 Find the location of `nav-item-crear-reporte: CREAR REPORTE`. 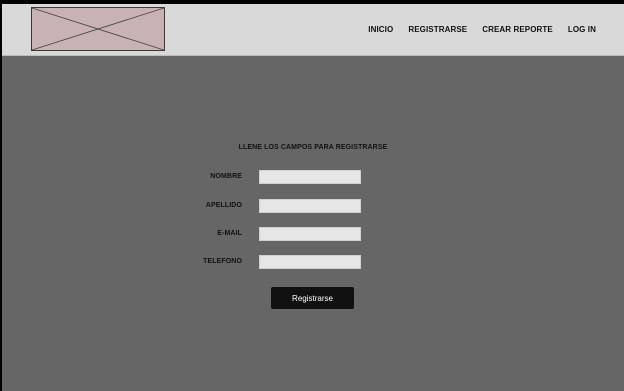

nav-item-crear-reporte: CREAR REPORTE is located at coordinates (517, 29).